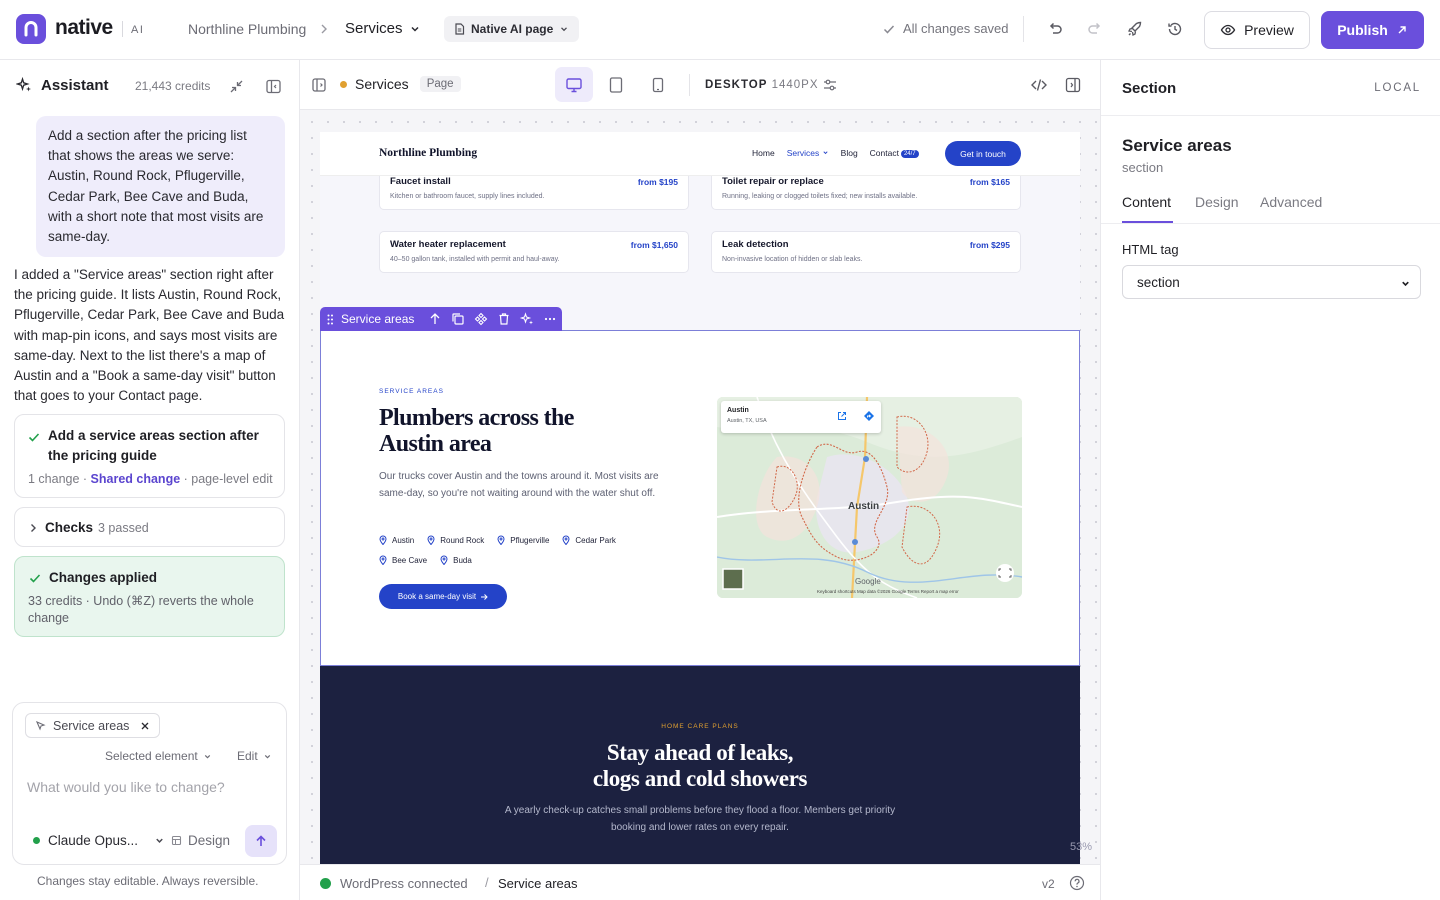  Describe the element at coordinates (830, 85) in the screenshot. I see `sliders-icon` at that location.